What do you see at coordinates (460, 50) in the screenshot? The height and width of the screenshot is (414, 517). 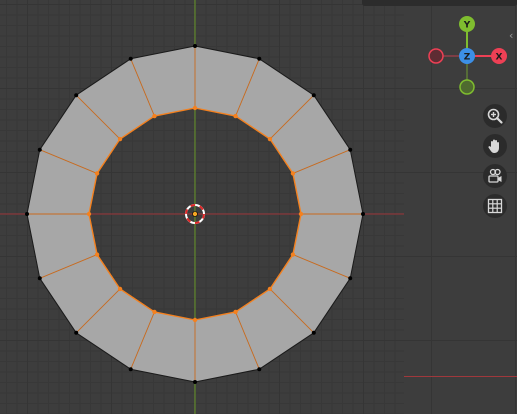 I see `navigation-gizmo: Y X Z` at bounding box center [460, 50].